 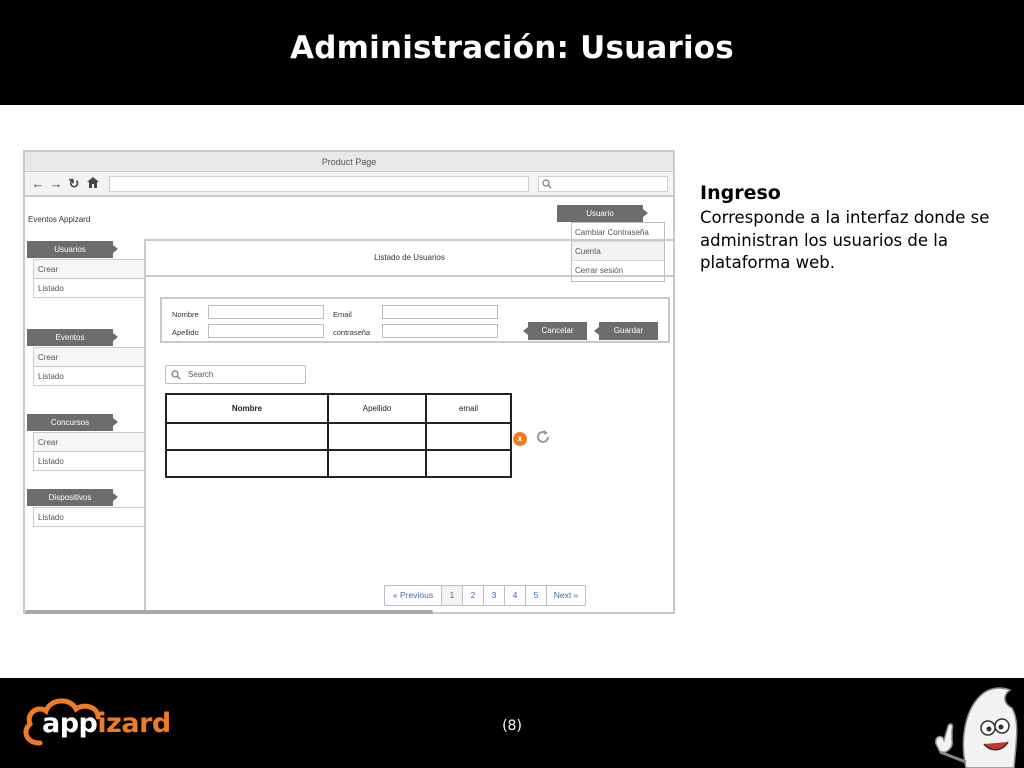 What do you see at coordinates (89, 442) in the screenshot?
I see `sidebar-item-concursos-crear: Crear` at bounding box center [89, 442].